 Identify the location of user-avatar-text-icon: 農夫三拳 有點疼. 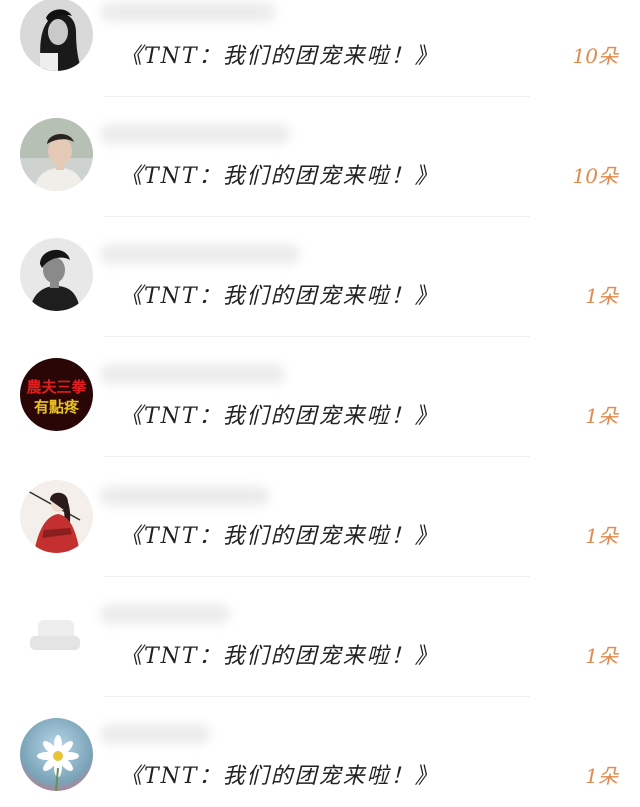
(56, 394).